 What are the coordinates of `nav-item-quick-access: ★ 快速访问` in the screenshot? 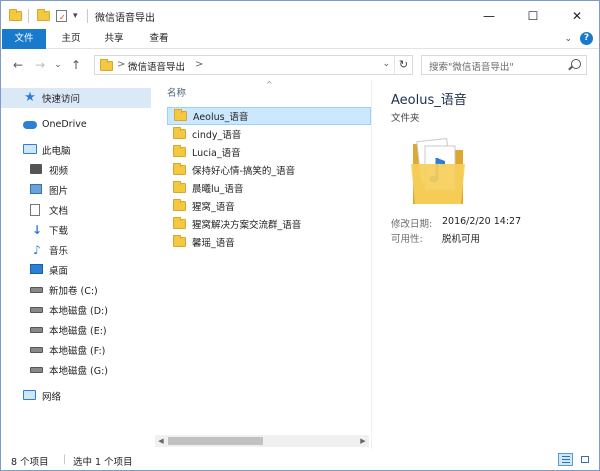 It's located at (76, 98).